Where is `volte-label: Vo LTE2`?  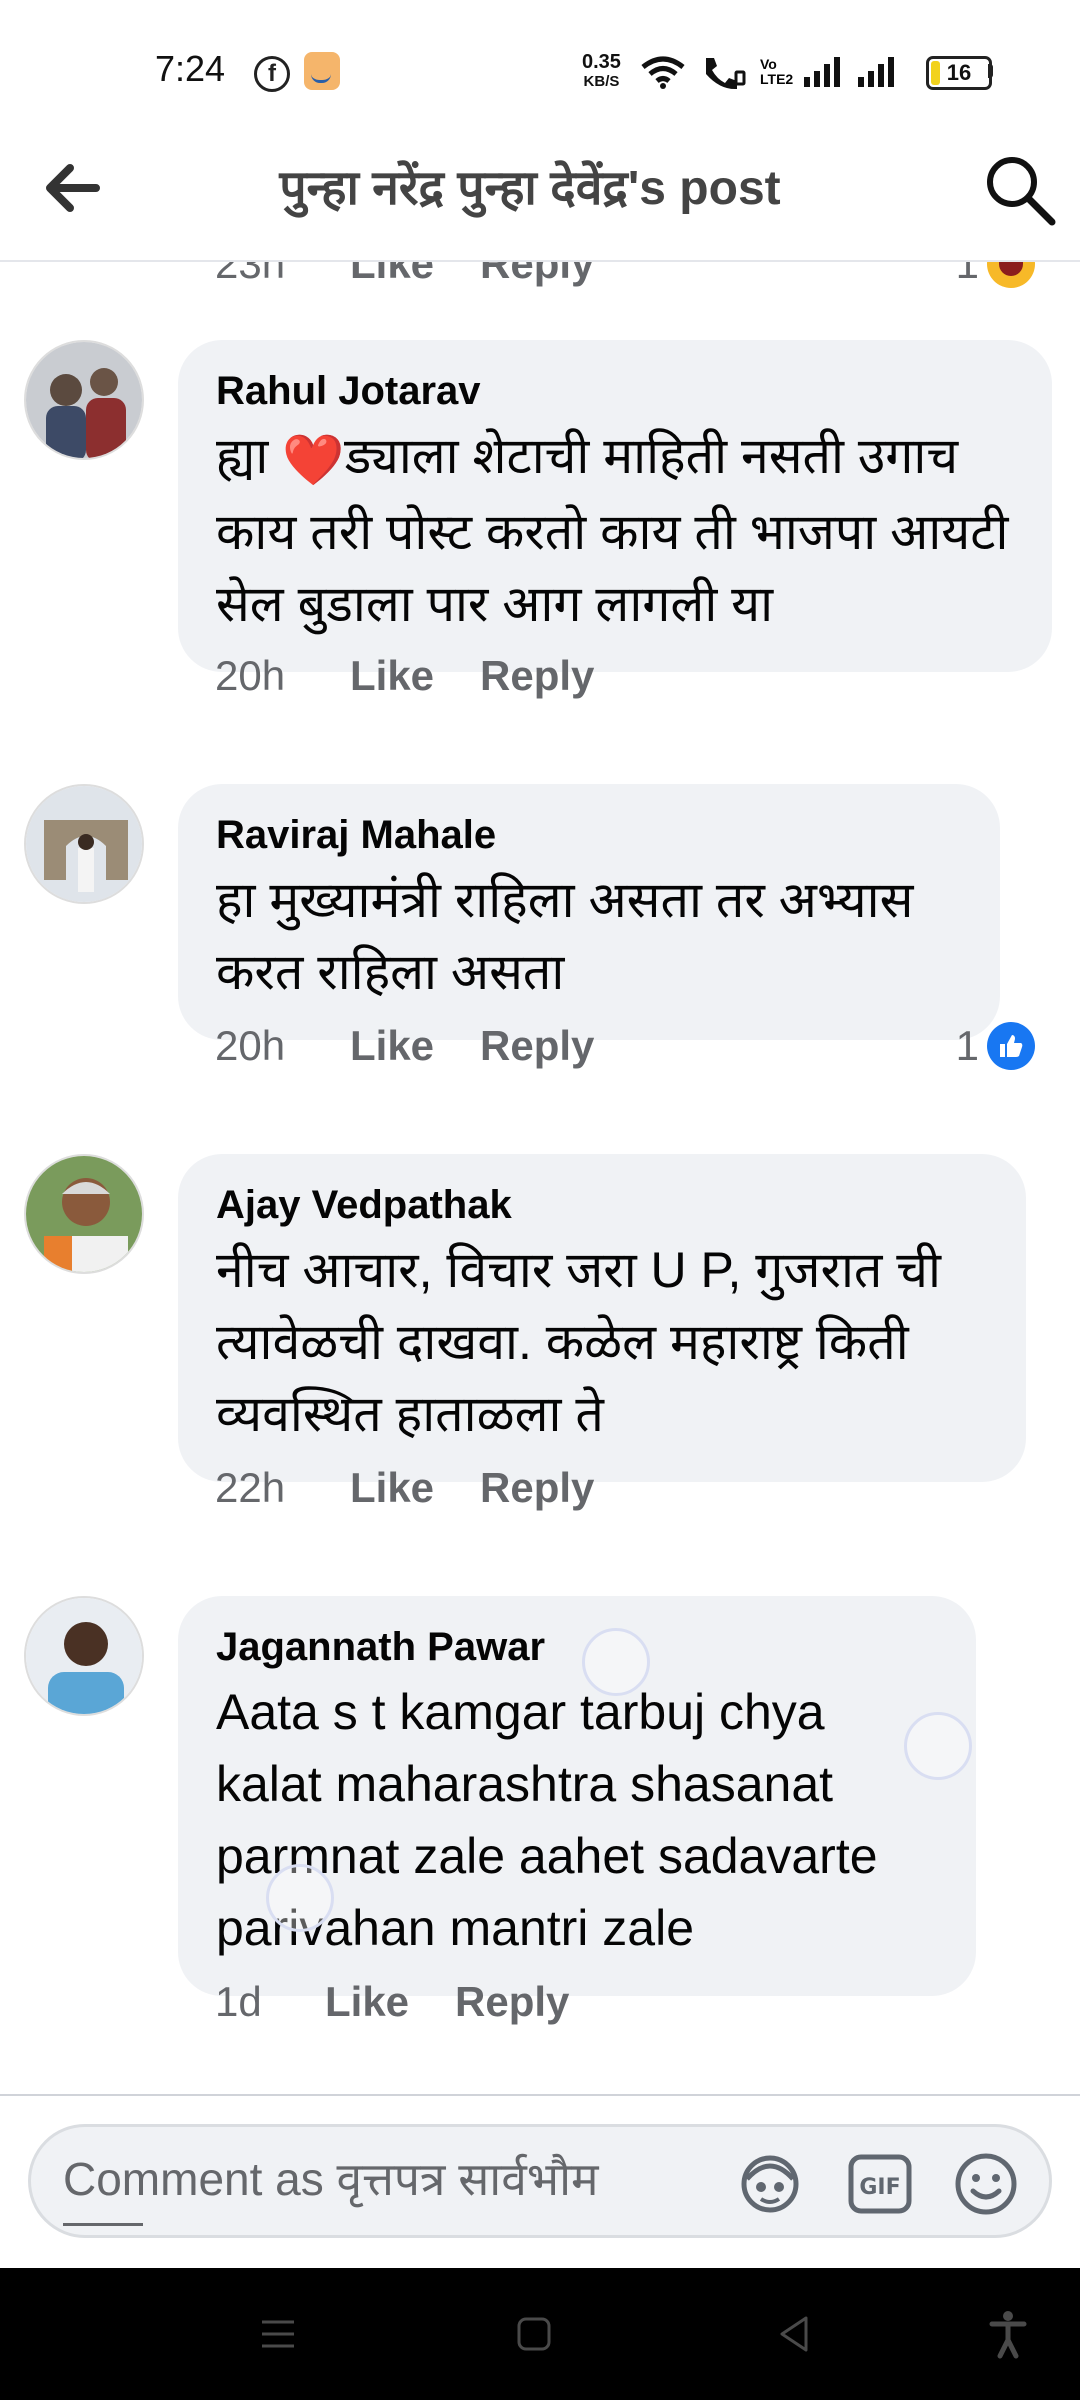
volte-label: Vo LTE2 is located at coordinates (777, 71).